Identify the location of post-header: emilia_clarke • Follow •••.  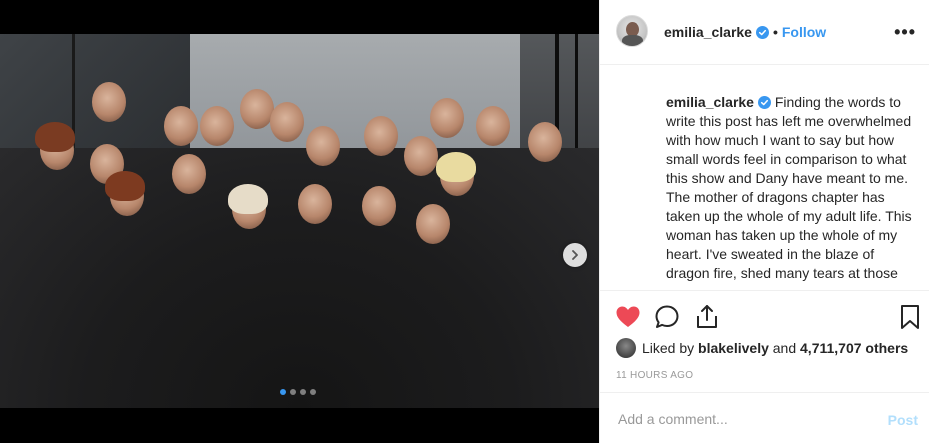
(764, 32).